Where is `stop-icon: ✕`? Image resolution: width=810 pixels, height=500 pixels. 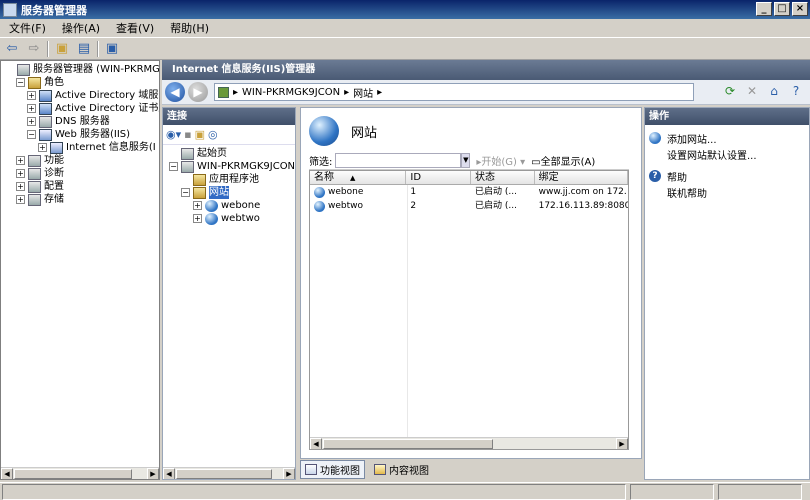
stop-icon: ✕ is located at coordinates (752, 91).